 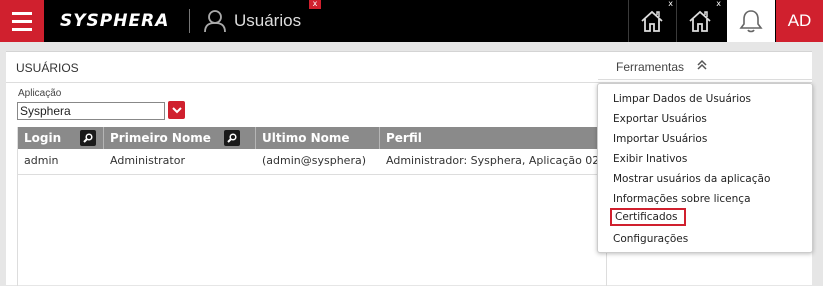 I want to click on menu-item-show-inactive: Exibir Inativos, so click(x=650, y=159).